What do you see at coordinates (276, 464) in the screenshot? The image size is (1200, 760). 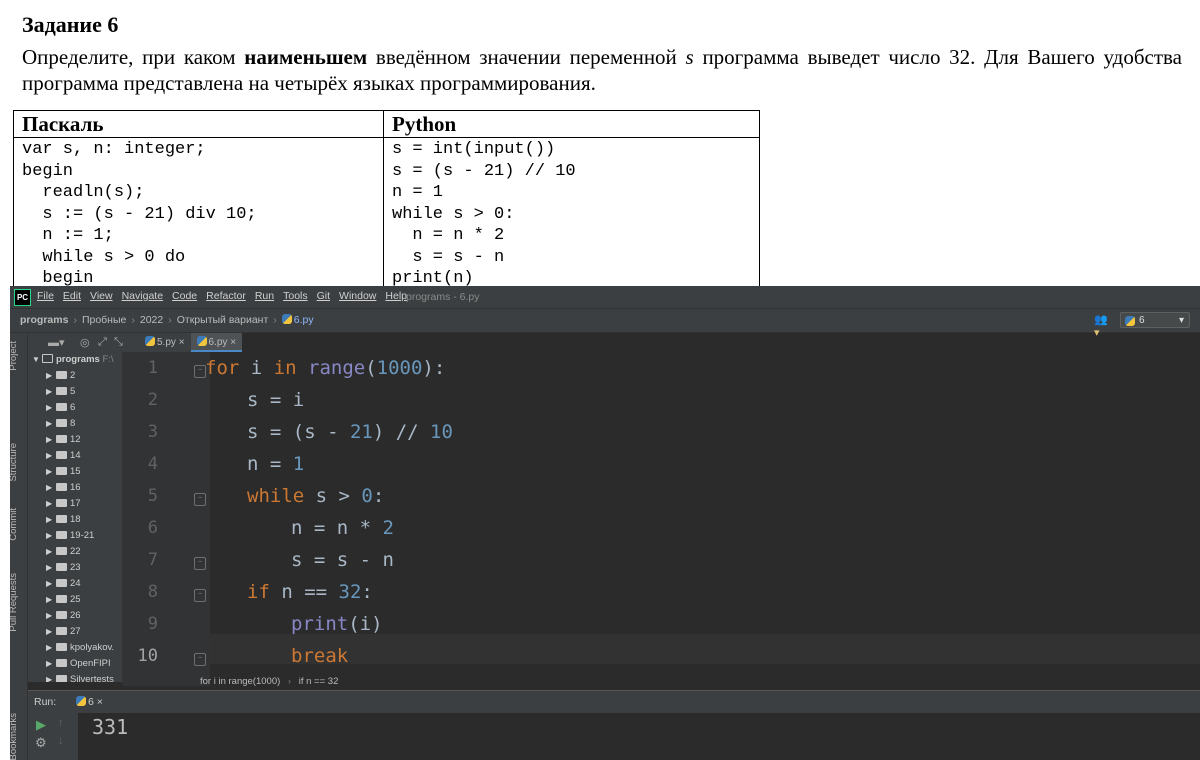 I see `code-line: n = 1` at bounding box center [276, 464].